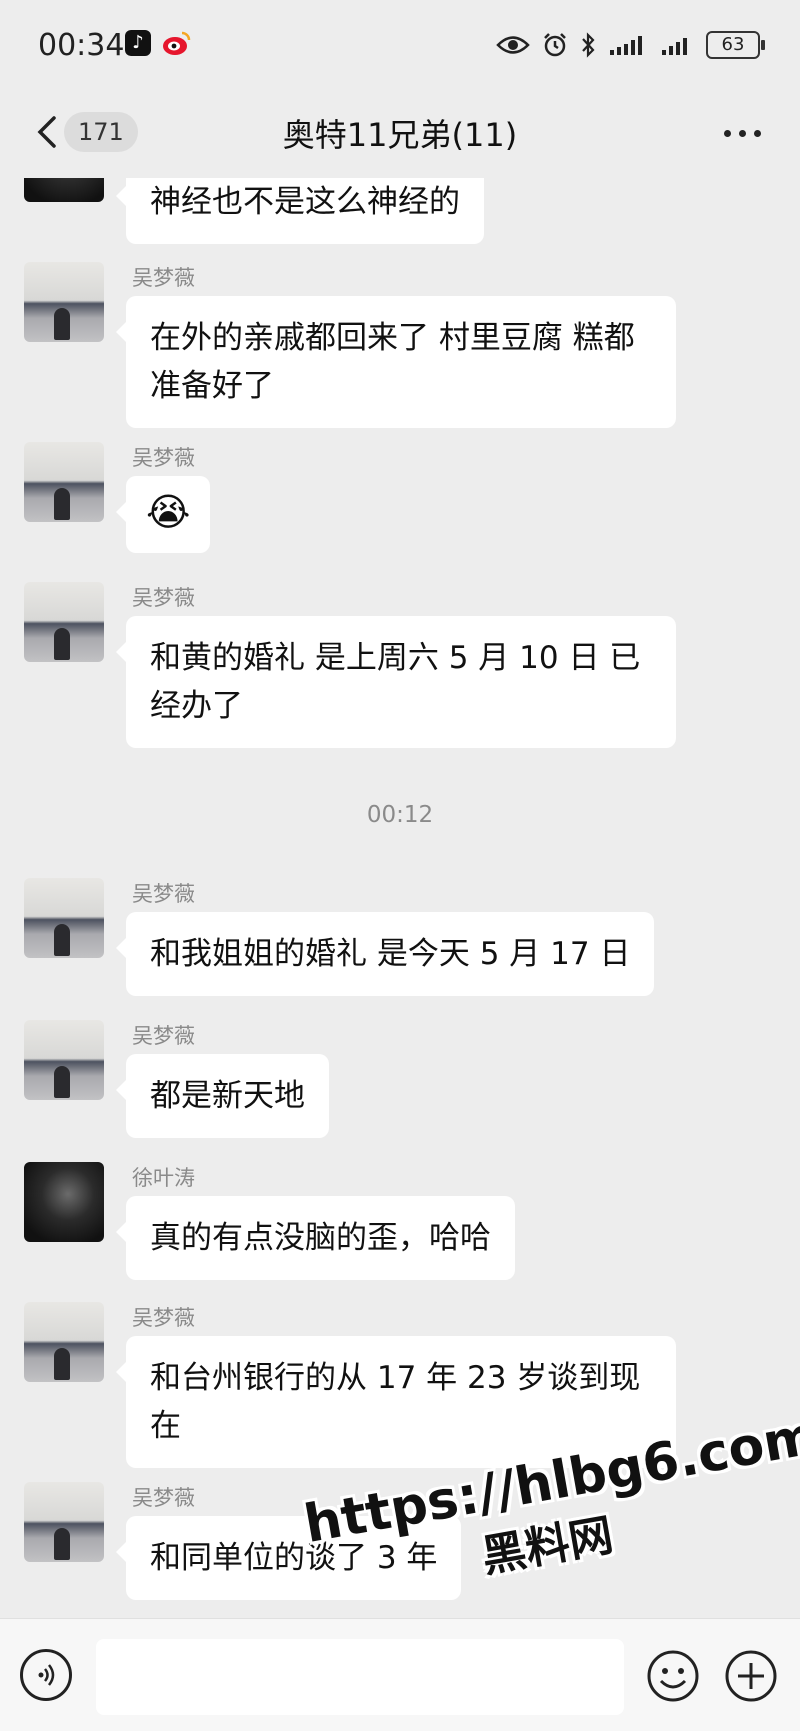 This screenshot has height=1731, width=800. I want to click on message-text: 和黄的婚礼 是上周六 5 月 10 日 已经办了, so click(395, 682).